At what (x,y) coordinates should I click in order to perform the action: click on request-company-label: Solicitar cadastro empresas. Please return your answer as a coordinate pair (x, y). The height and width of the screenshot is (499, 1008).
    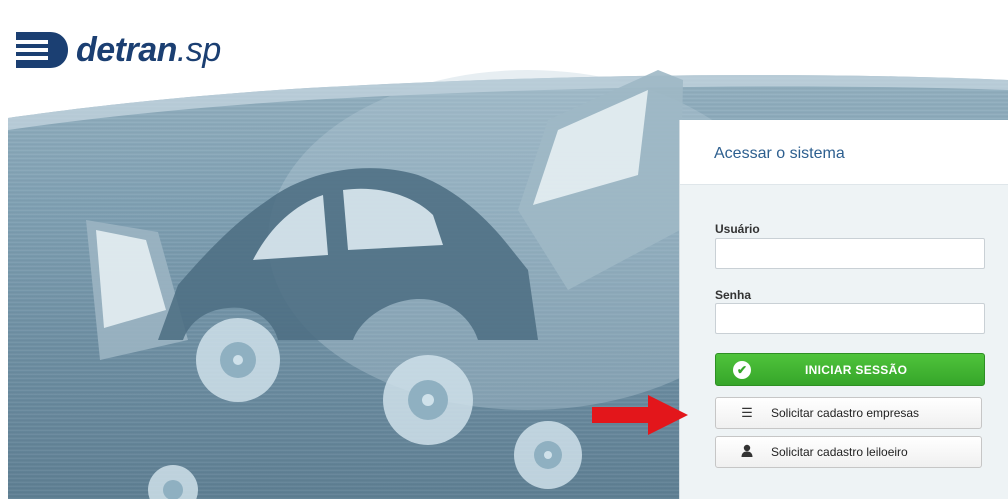
    Looking at the image, I should click on (845, 413).